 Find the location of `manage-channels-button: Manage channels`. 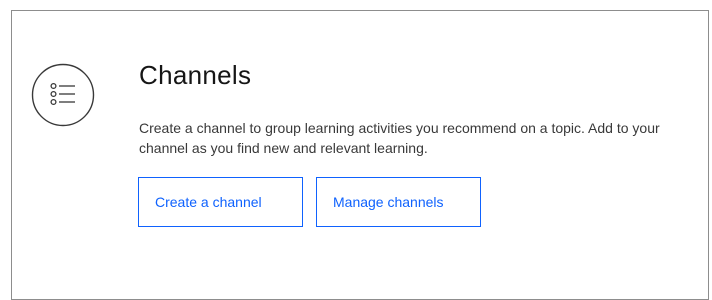

manage-channels-button: Manage channels is located at coordinates (398, 202).